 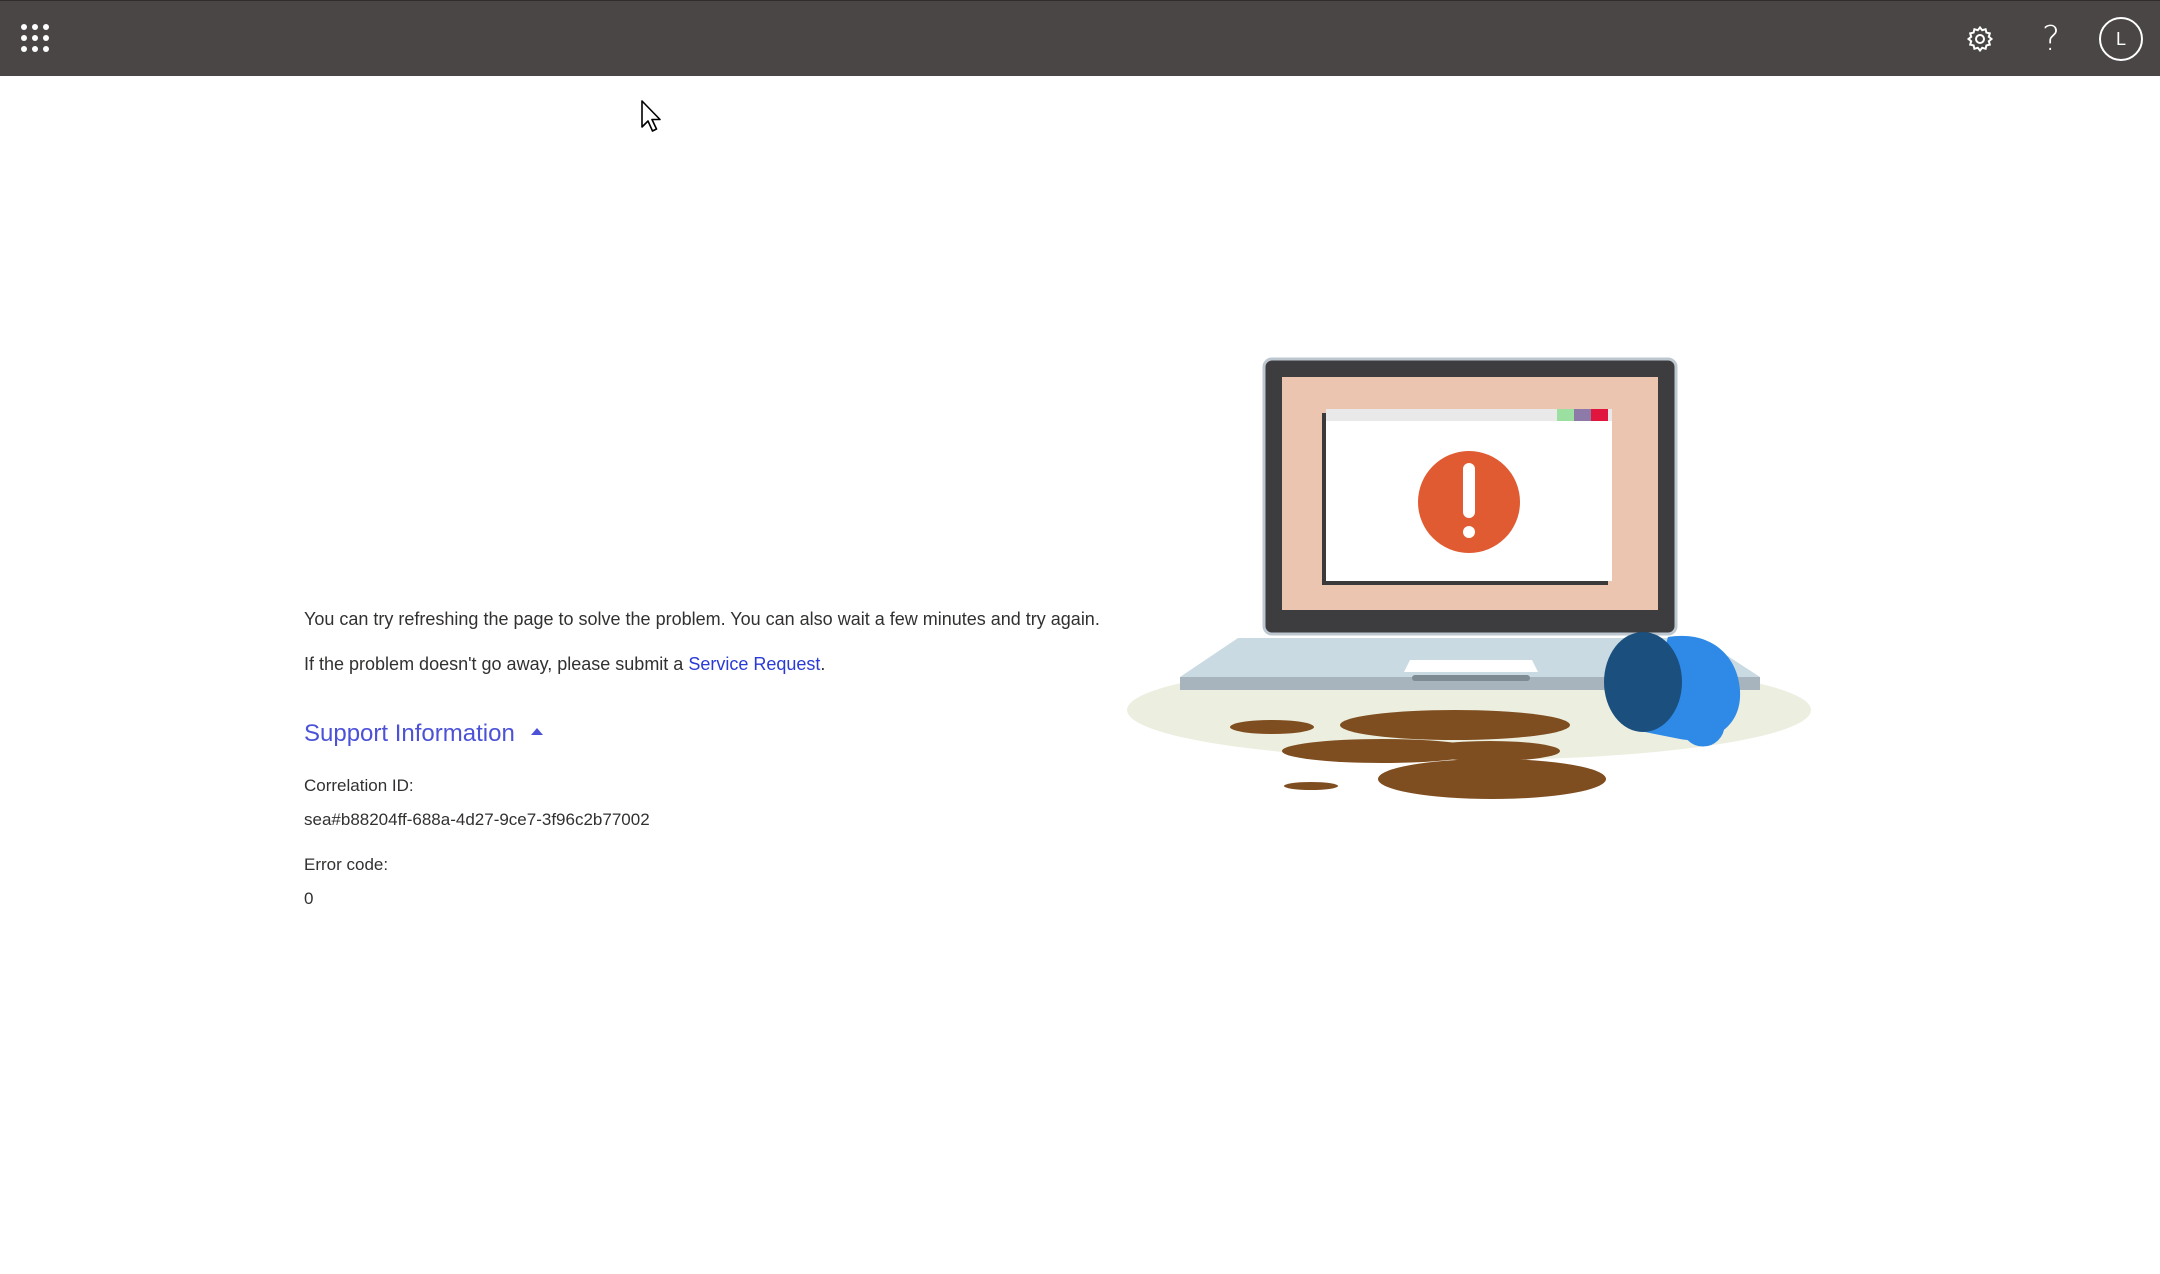 What do you see at coordinates (1080, 38) in the screenshot?
I see `top-bar: ? L` at bounding box center [1080, 38].